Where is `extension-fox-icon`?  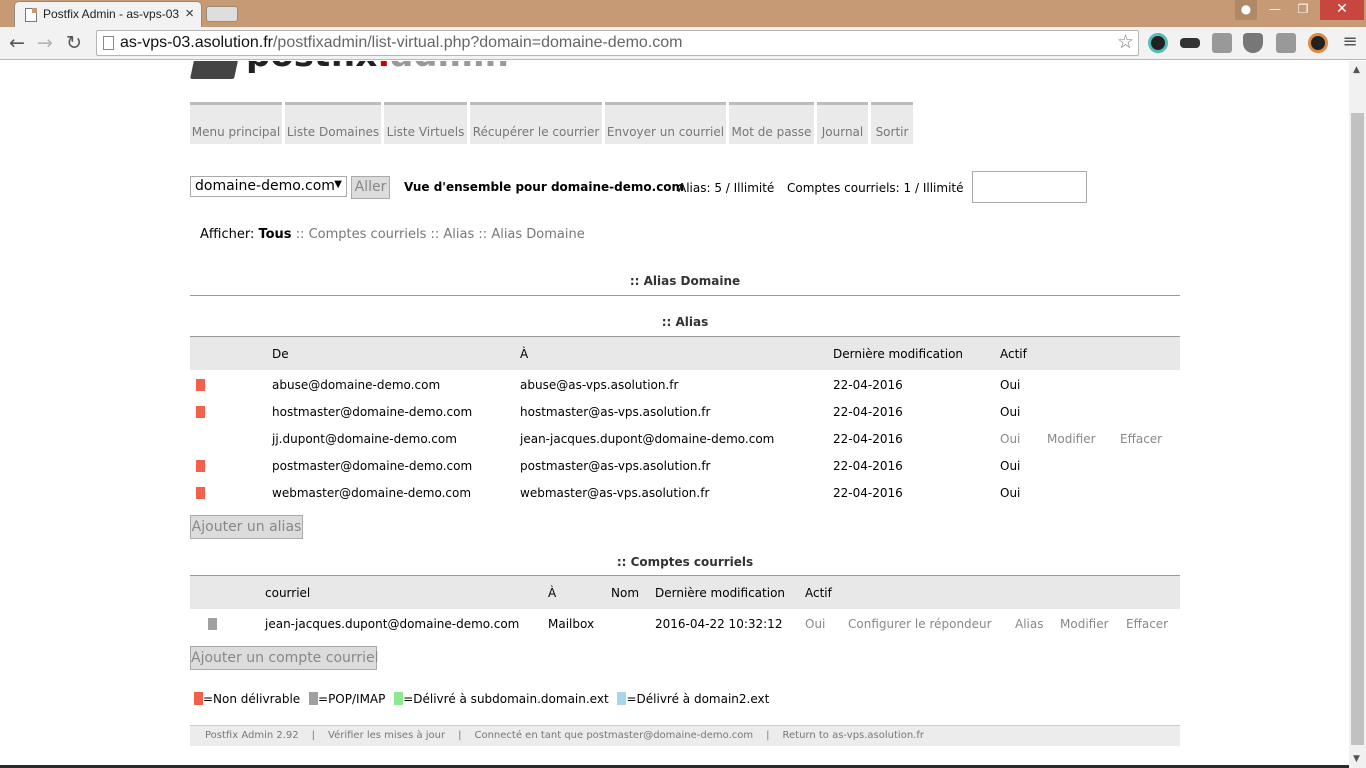
extension-fox-icon is located at coordinates (1253, 43).